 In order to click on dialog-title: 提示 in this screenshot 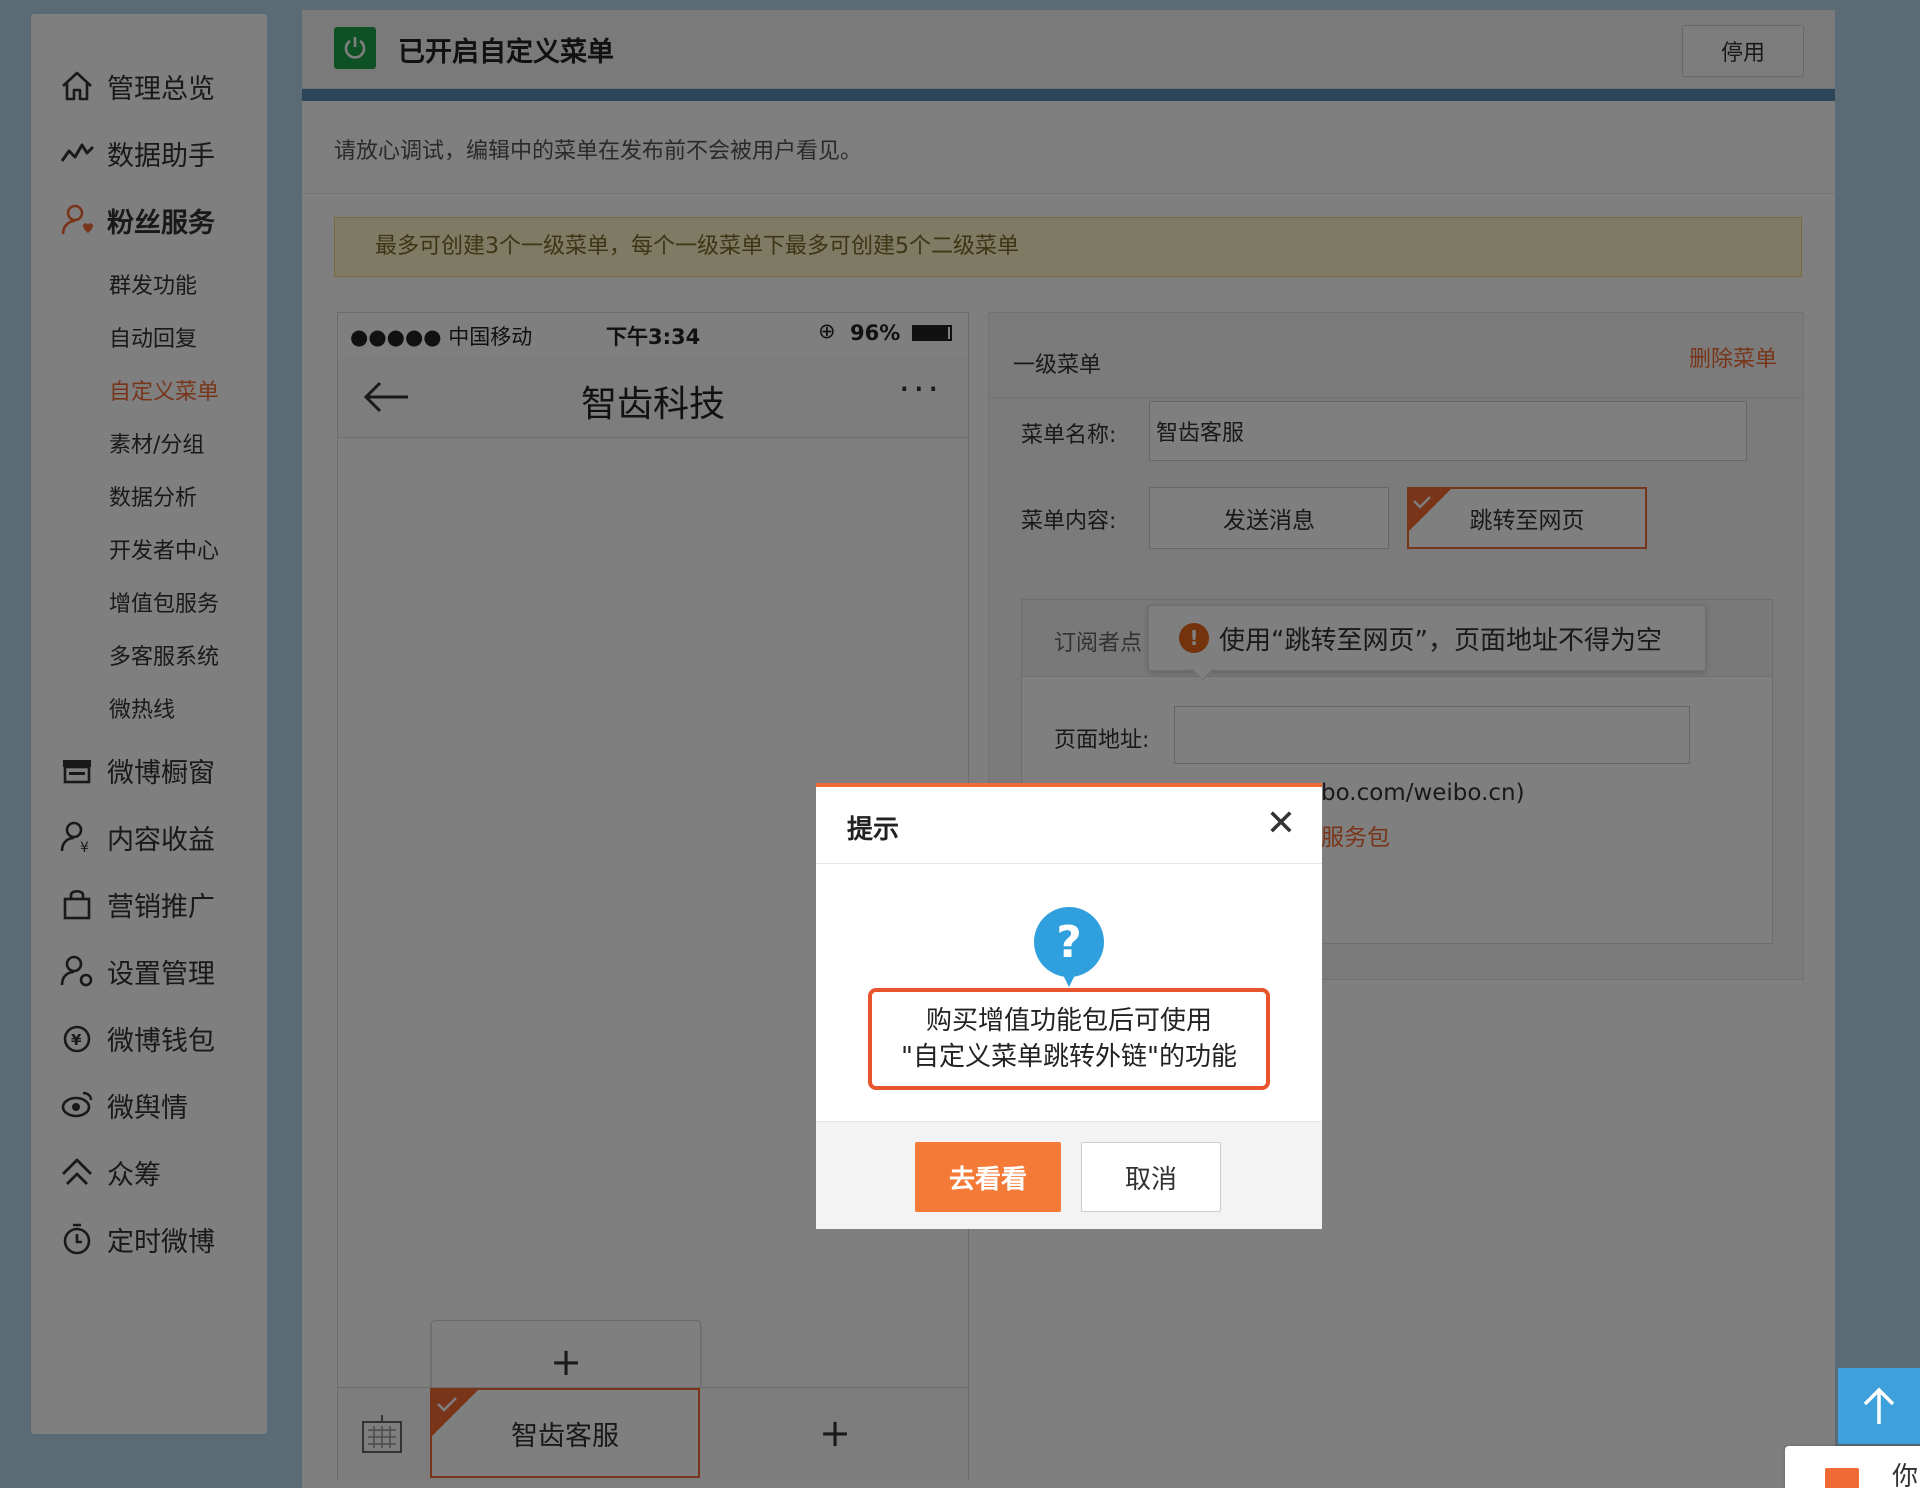, I will do `click(873, 830)`.